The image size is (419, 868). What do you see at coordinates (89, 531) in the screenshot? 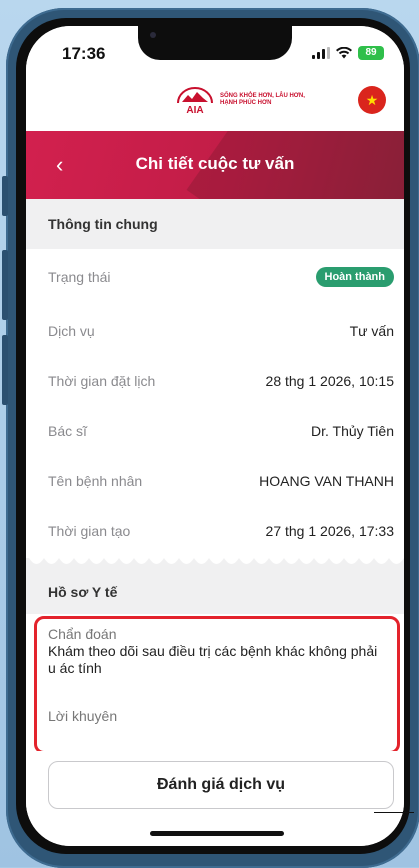
I see `created-time-label: Thời gian tạo` at bounding box center [89, 531].